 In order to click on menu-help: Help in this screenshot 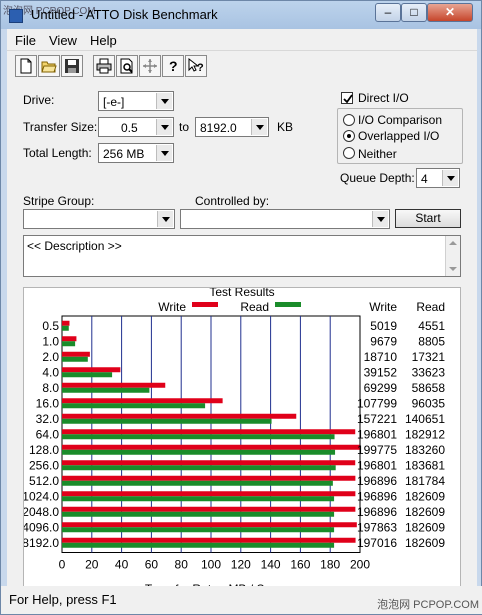, I will do `click(103, 40)`.